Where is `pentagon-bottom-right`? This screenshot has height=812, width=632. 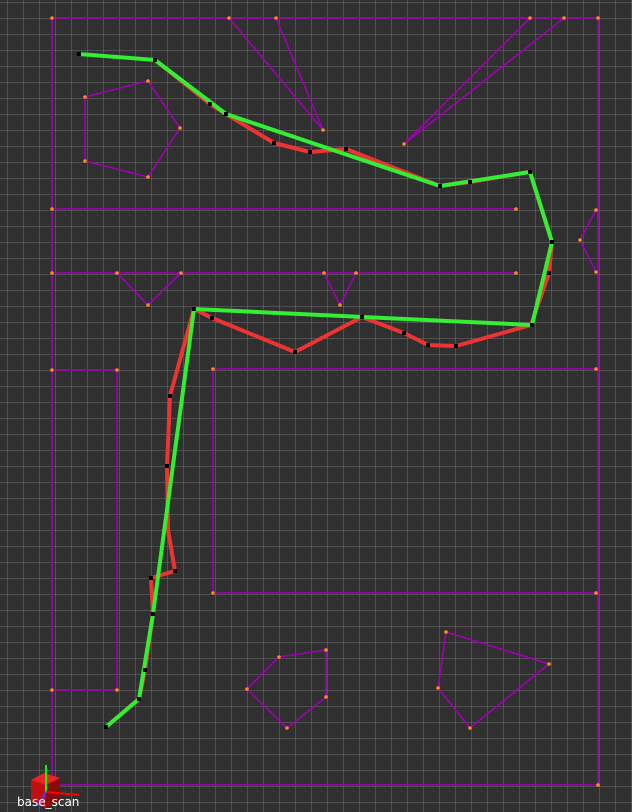 pentagon-bottom-right is located at coordinates (494, 680).